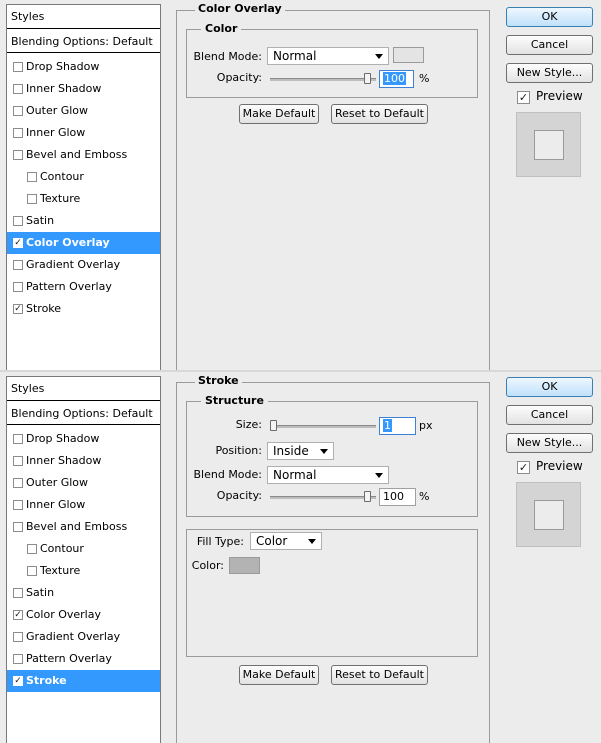 This screenshot has height=743, width=601. I want to click on position-select: Inside, so click(300, 451).